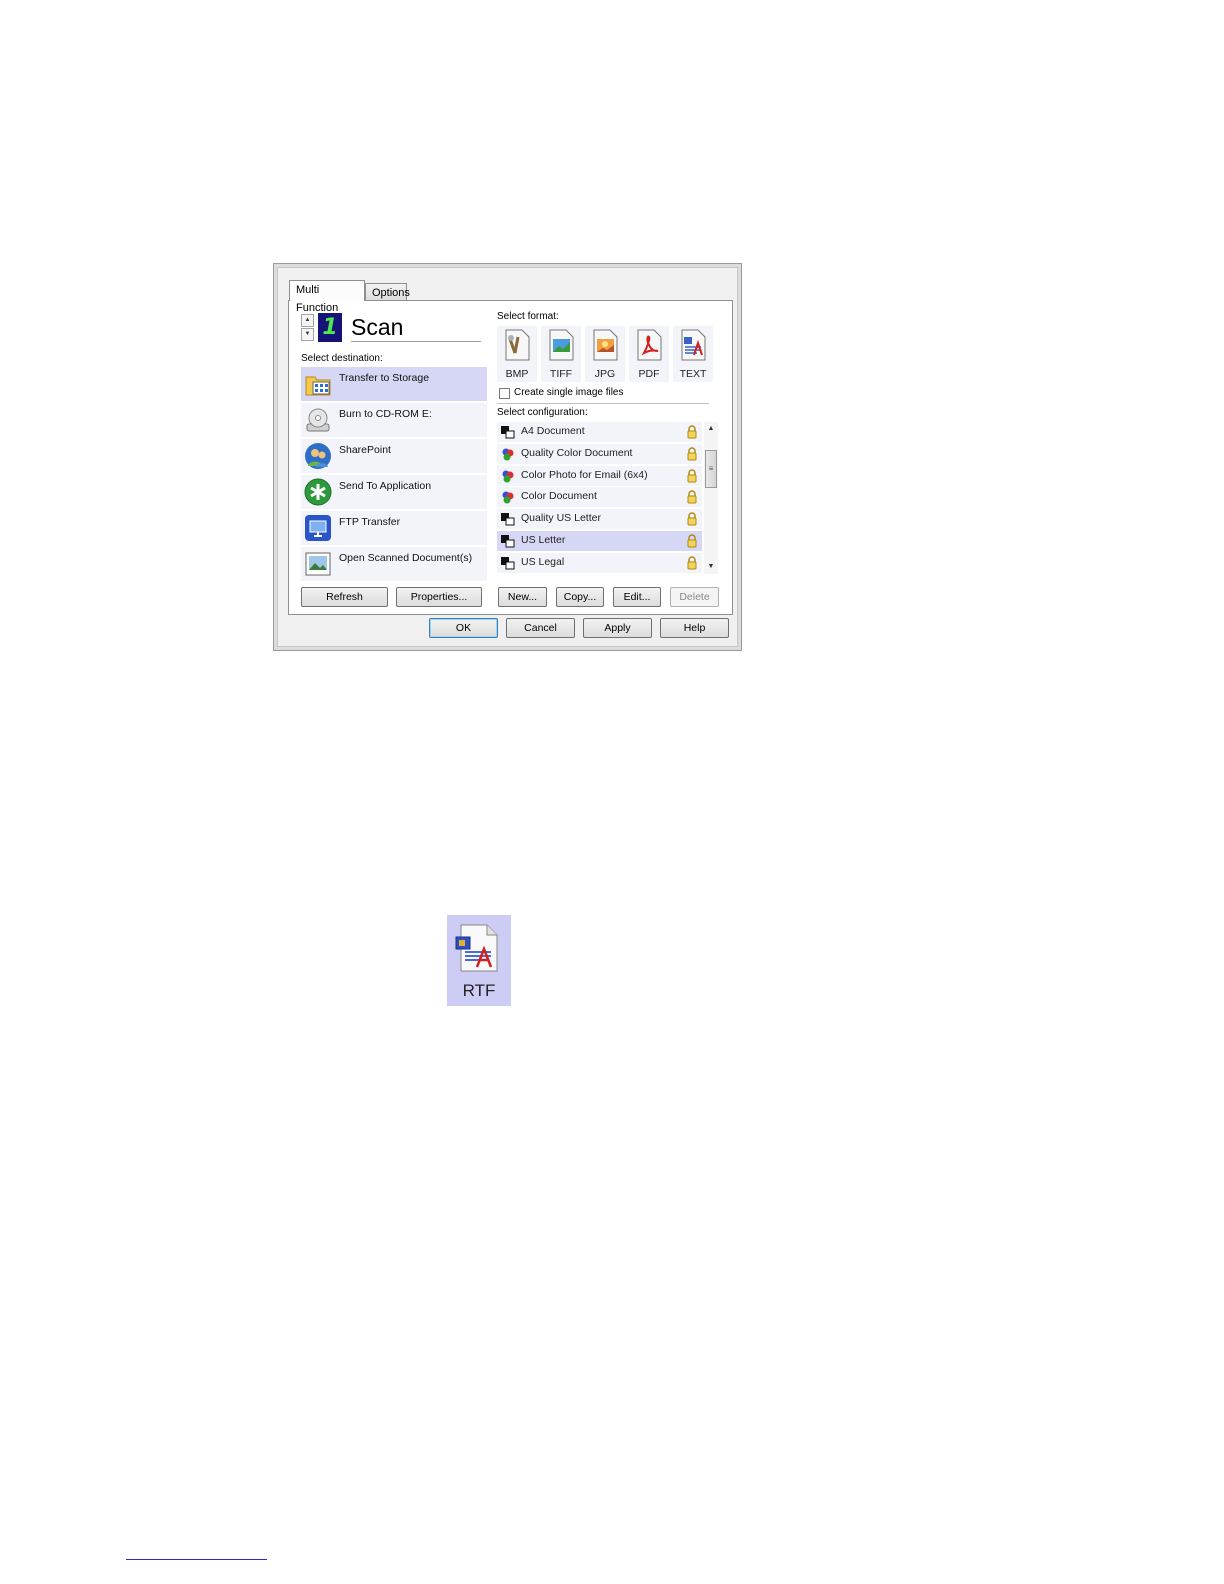 This screenshot has height=1584, width=1224. Describe the element at coordinates (584, 474) in the screenshot. I see `configuration-label: Color Photo for Email (6x4)` at that location.